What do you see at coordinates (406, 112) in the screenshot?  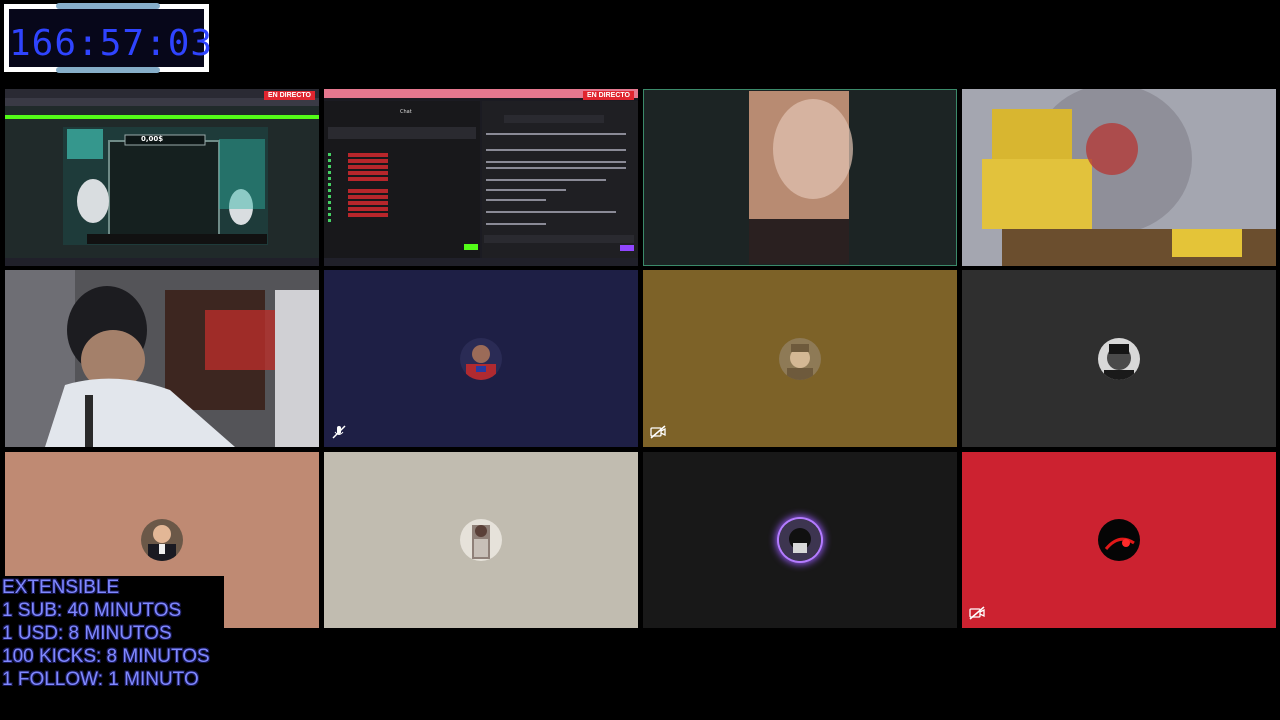 I see `chat-title: Chat` at bounding box center [406, 112].